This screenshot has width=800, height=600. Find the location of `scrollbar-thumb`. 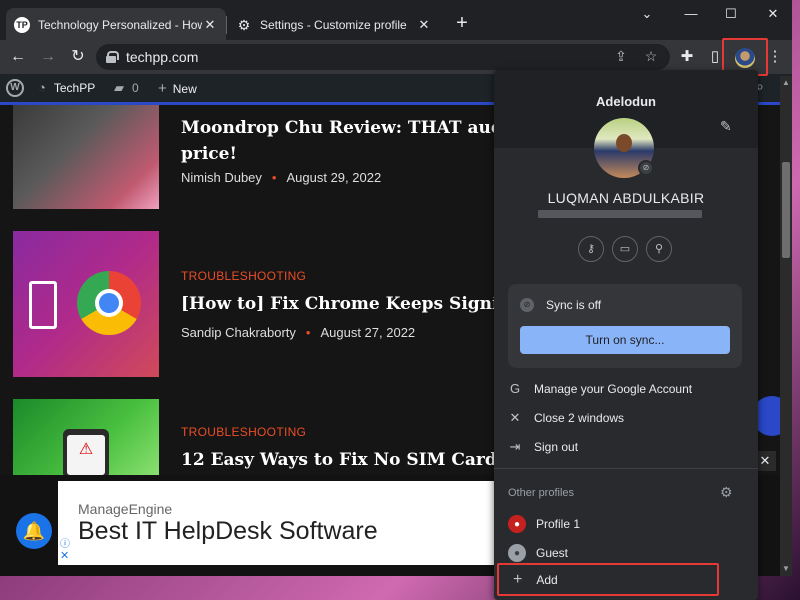

scrollbar-thumb is located at coordinates (786, 210).